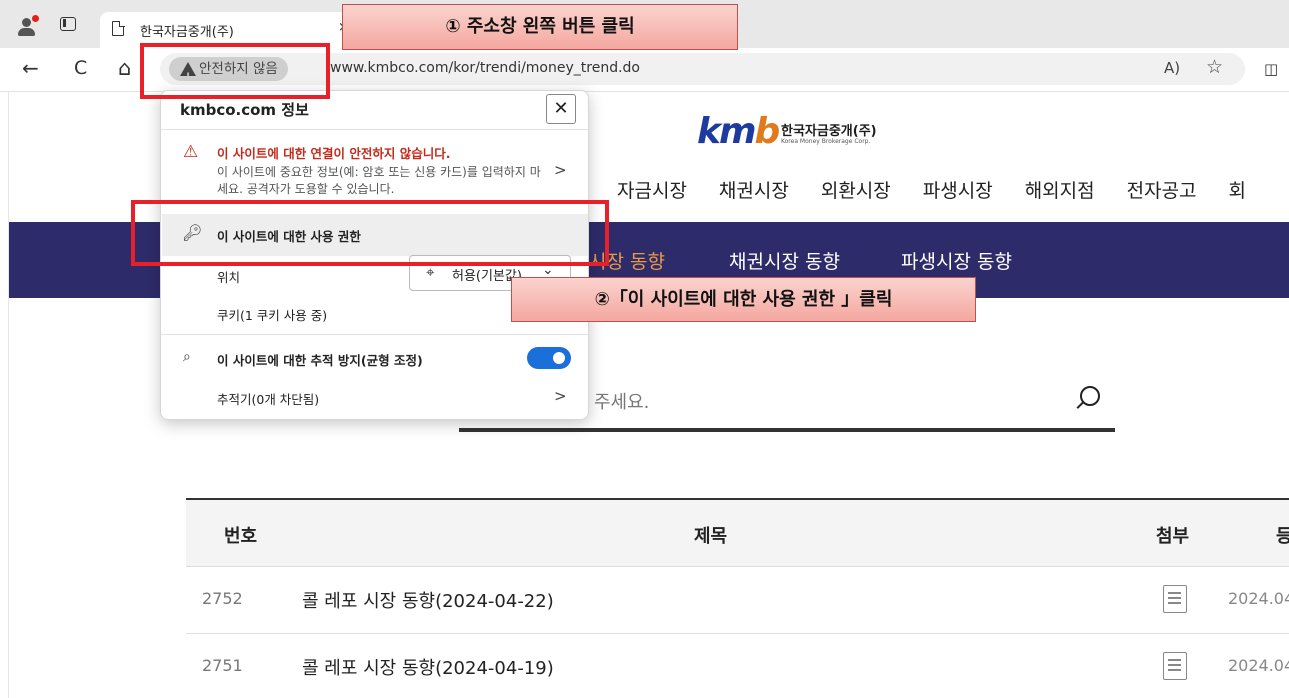 This screenshot has width=1289, height=698. I want to click on popup-title: kmbco.com 정보, so click(244, 110).